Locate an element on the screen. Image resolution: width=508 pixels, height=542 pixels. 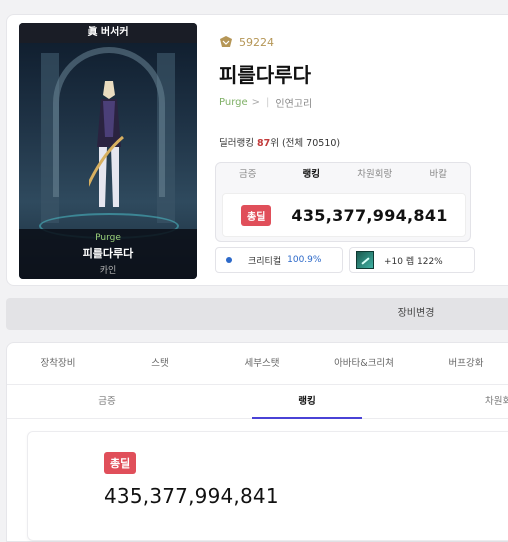
dealer-rank-number: 87 is located at coordinates (263, 143).